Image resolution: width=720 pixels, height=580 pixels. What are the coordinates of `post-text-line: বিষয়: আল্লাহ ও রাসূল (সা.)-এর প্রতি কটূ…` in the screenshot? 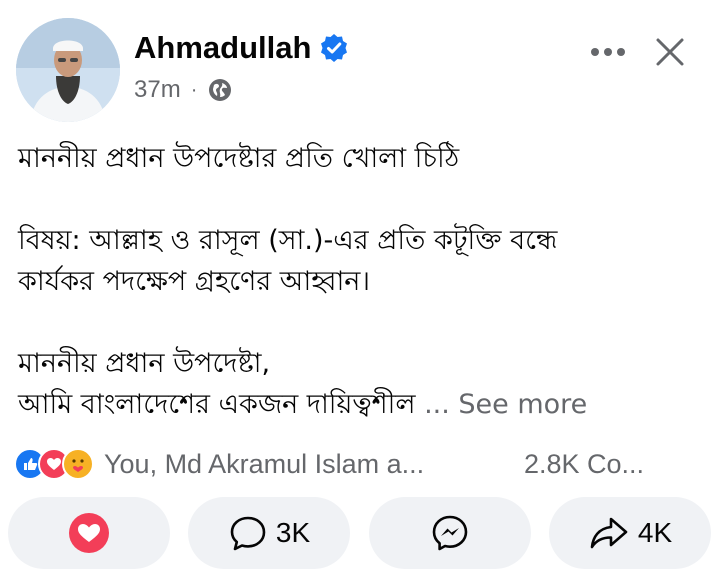 It's located at (288, 240).